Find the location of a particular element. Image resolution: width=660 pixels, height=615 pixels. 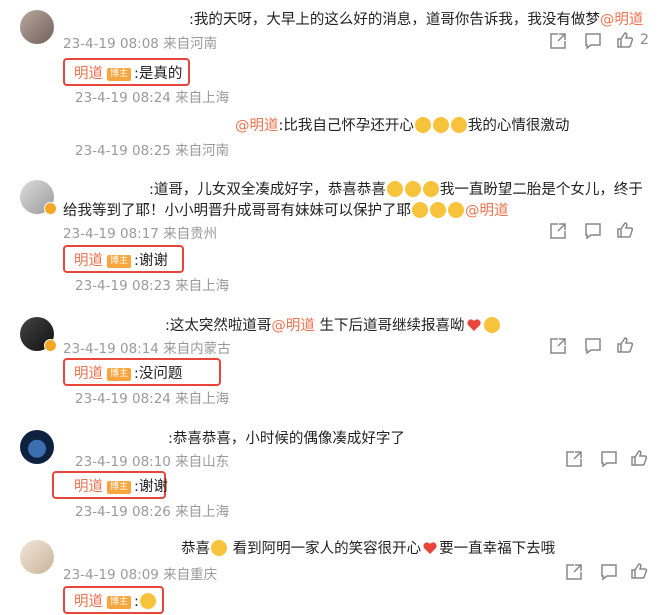

comment-time: 23-4-19 08:17 来自贵州 is located at coordinates (140, 234).